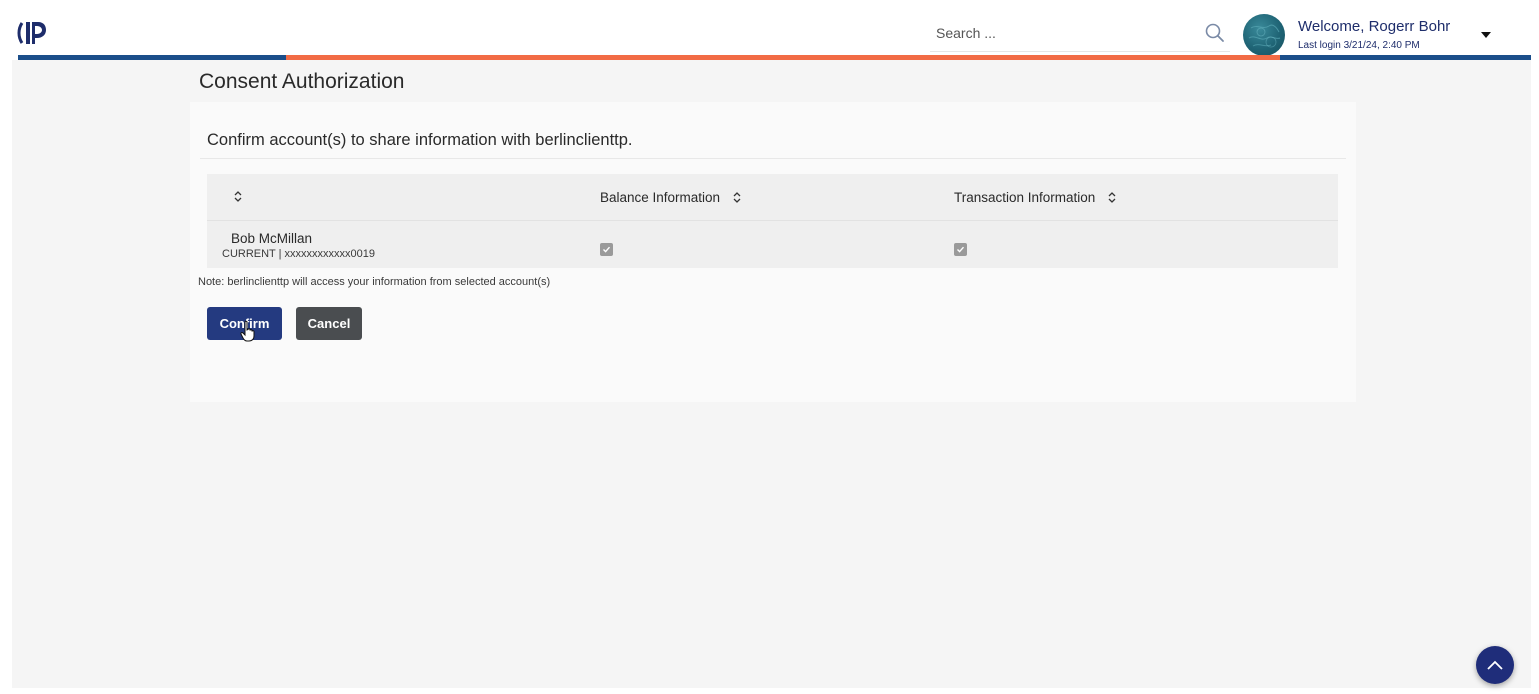 The width and height of the screenshot is (1539, 694). Describe the element at coordinates (1035, 197) in the screenshot. I see `column-header-transaction: Transaction Information` at that location.